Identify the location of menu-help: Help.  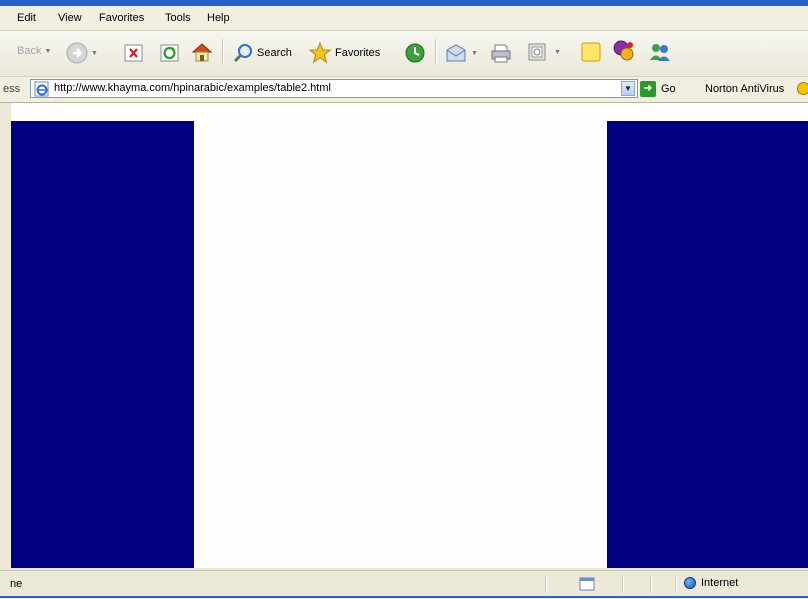
(218, 18).